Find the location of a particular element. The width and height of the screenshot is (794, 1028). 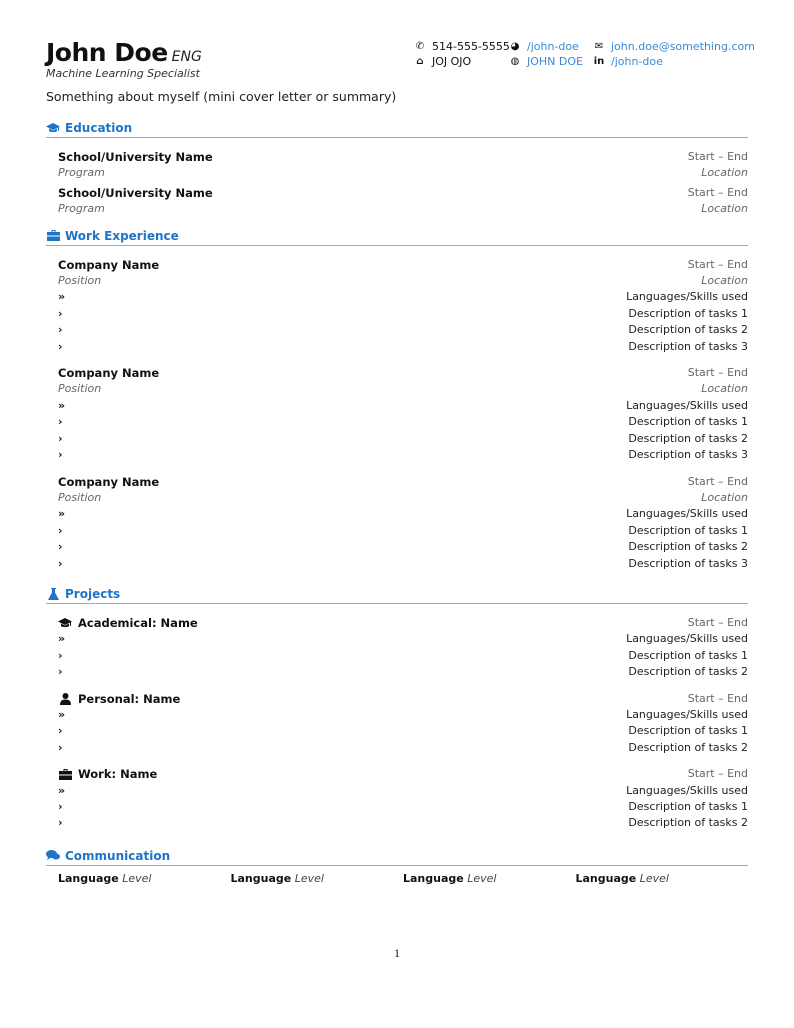

envelope-icon: ✉ is located at coordinates (599, 46).